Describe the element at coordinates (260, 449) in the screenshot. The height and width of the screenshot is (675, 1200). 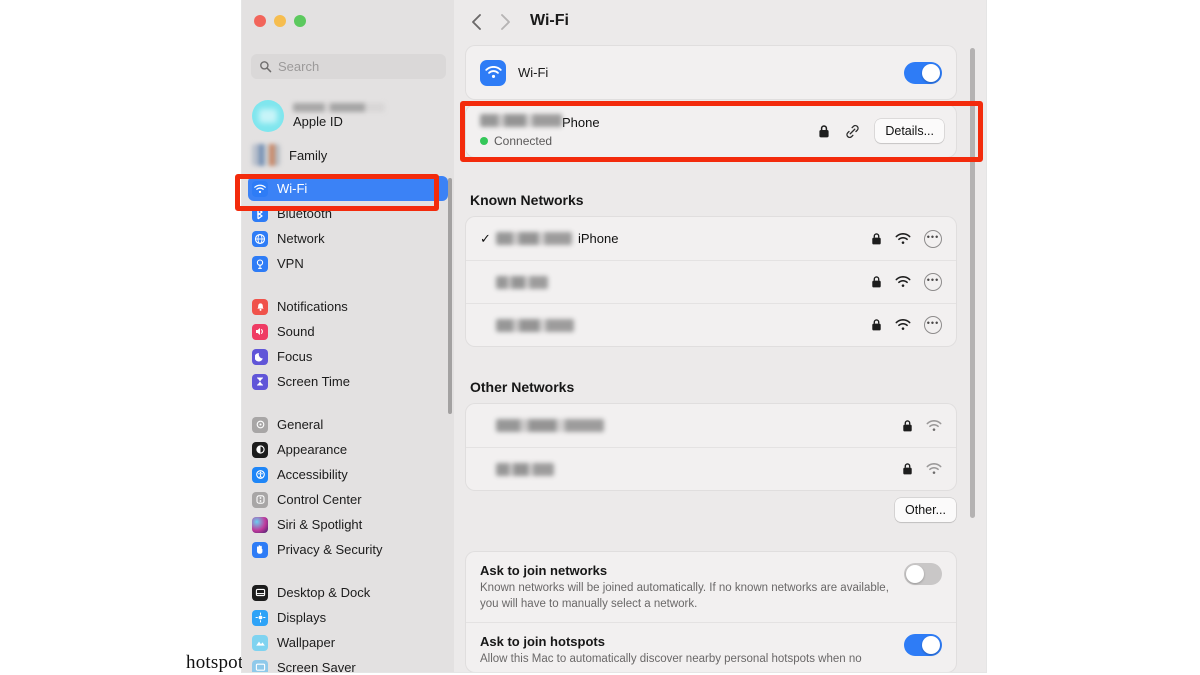
I see `appearance-icon` at that location.